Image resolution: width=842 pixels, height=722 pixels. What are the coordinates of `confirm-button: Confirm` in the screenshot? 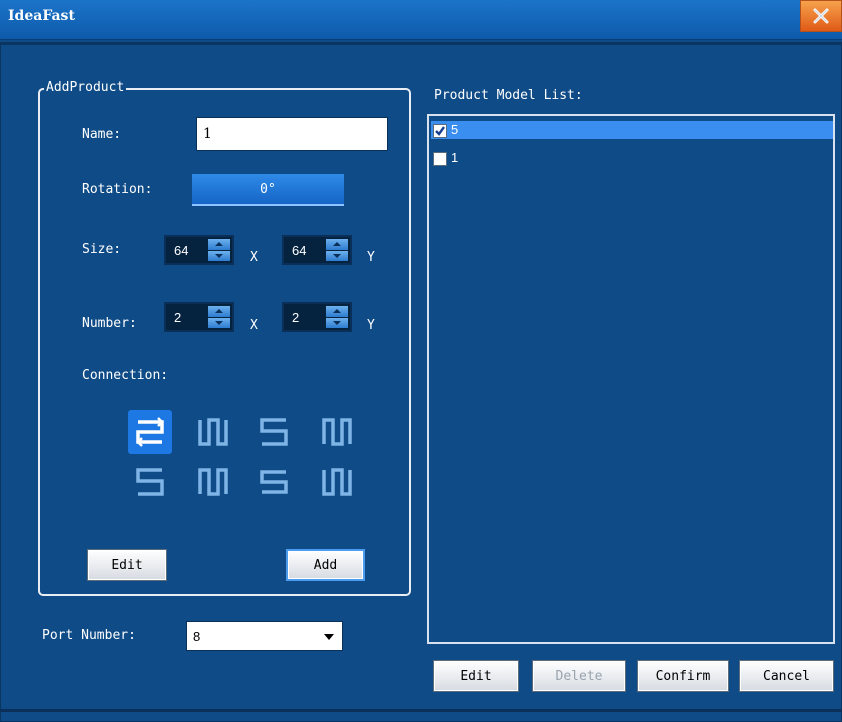 It's located at (683, 676).